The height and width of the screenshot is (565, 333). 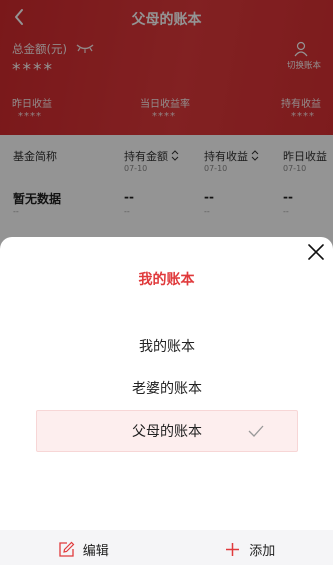 I want to click on checkmark-icon, so click(x=256, y=431).